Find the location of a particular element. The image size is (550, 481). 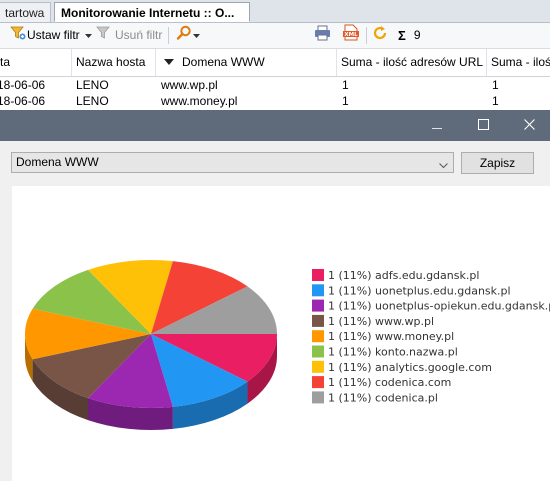

legend-label: 1 (11%) konto.nazwa.pl is located at coordinates (393, 352).